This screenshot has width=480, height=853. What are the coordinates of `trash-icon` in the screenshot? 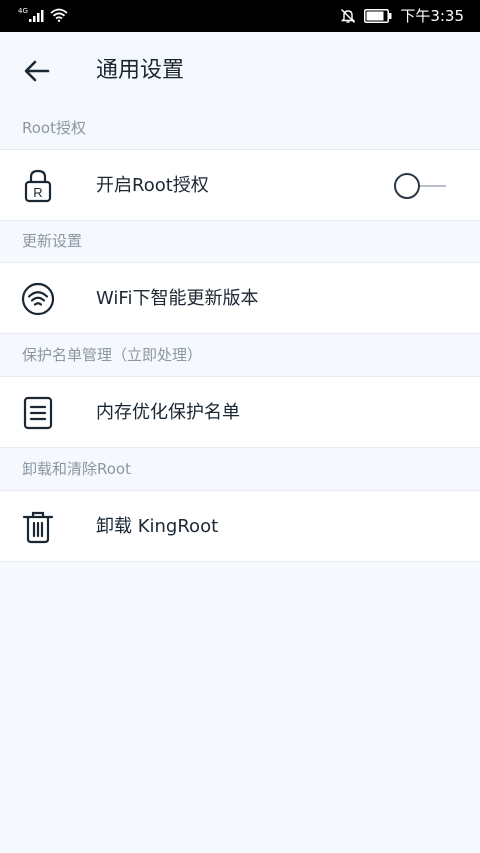 It's located at (38, 527).